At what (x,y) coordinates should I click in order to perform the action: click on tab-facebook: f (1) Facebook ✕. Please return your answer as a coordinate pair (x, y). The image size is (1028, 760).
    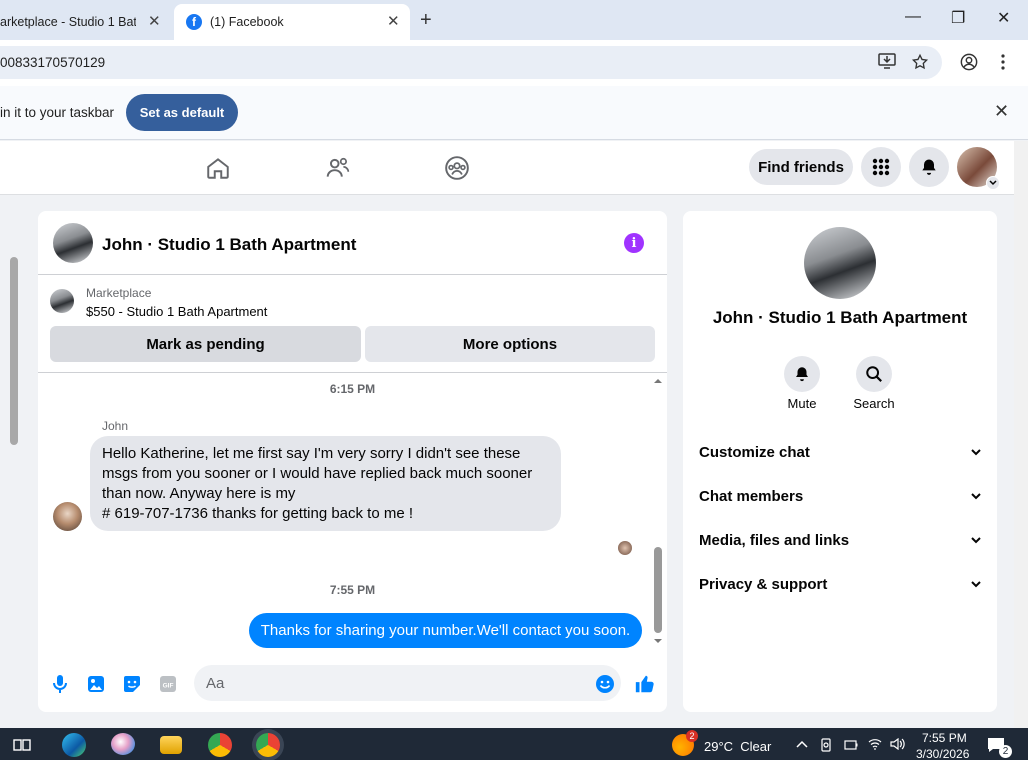
    Looking at the image, I should click on (292, 22).